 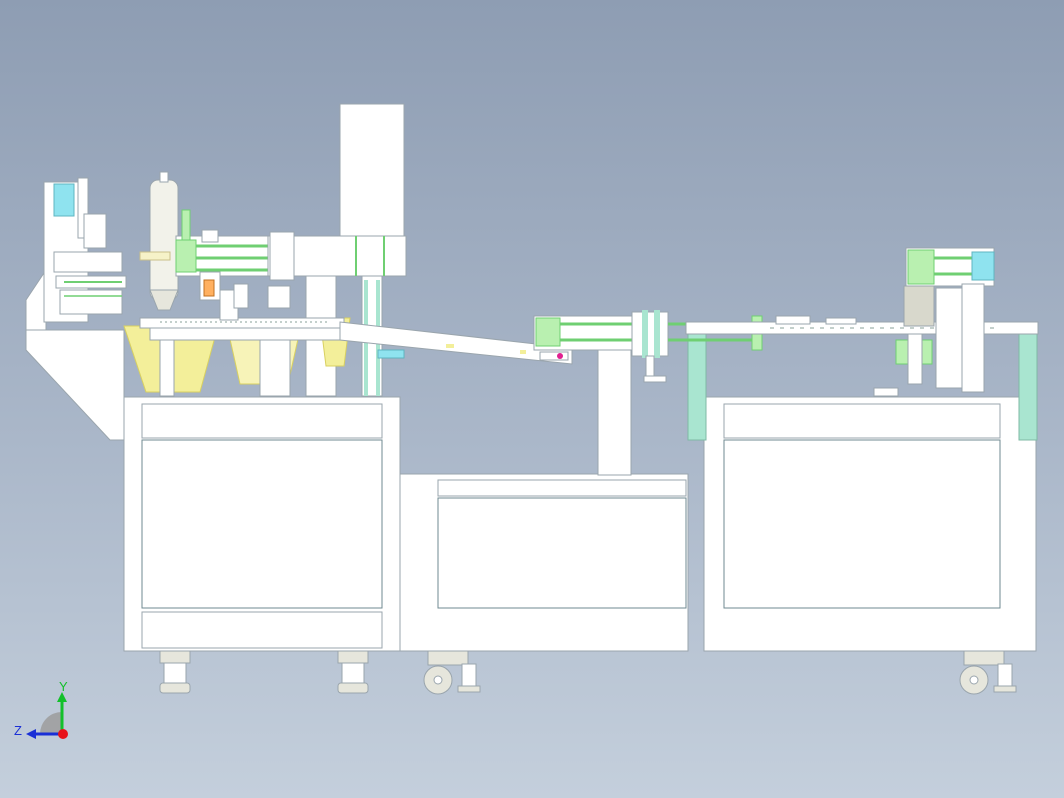 I want to click on middle-cabinet-door, so click(x=562, y=553).